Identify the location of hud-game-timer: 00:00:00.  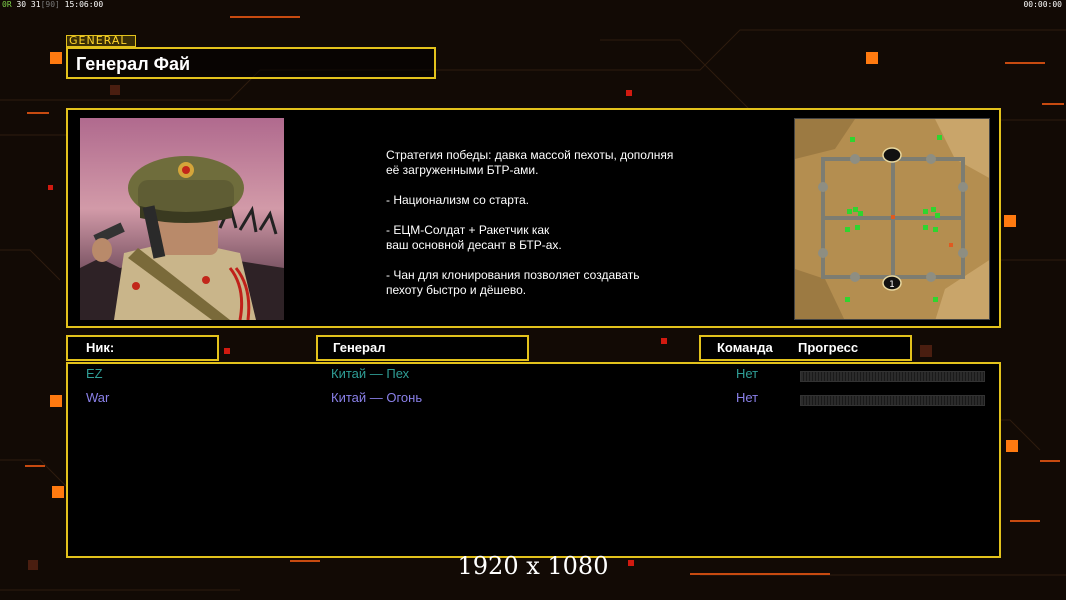
(1042, 4).